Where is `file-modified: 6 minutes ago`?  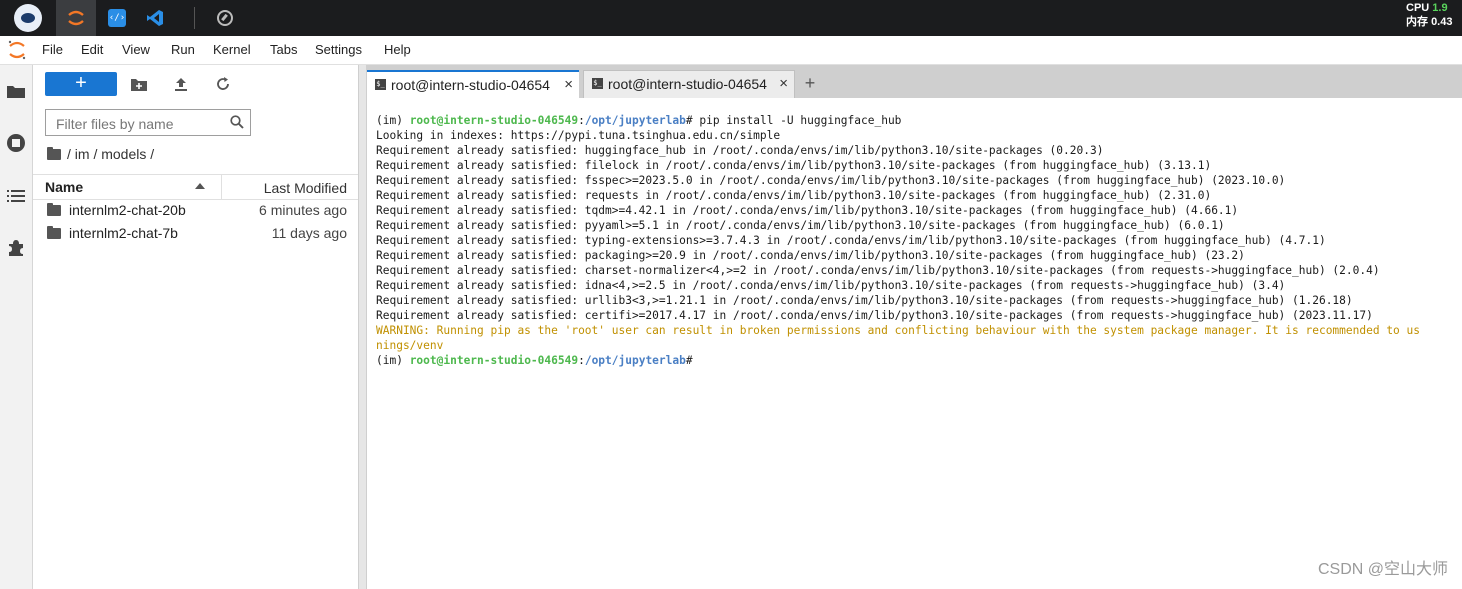
file-modified: 6 minutes ago is located at coordinates (303, 210).